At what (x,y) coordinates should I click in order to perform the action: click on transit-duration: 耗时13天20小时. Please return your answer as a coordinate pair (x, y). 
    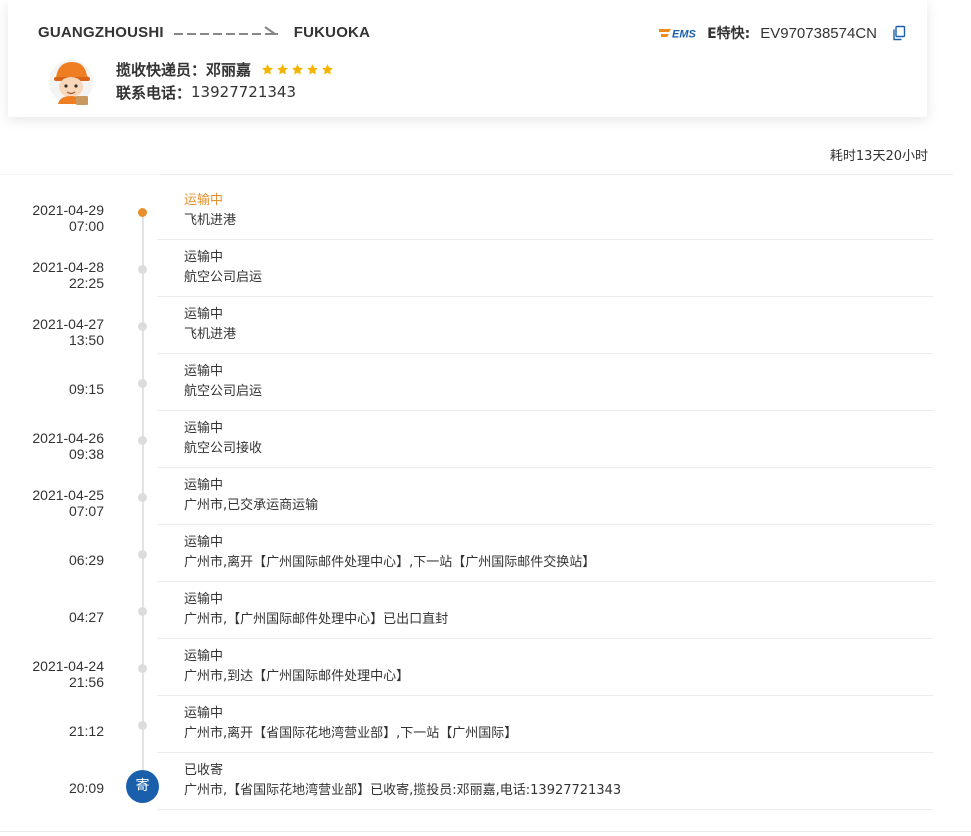
    Looking at the image, I should click on (878, 156).